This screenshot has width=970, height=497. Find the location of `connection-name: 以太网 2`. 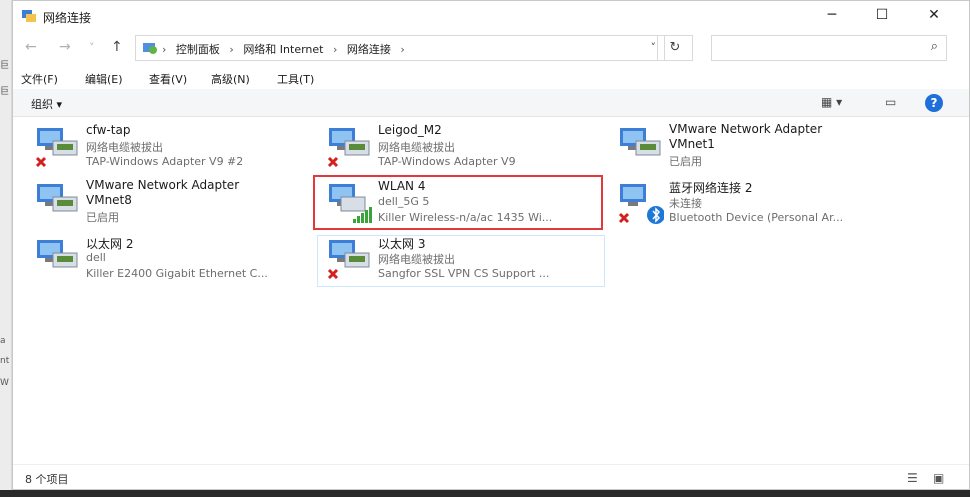

connection-name: 以太网 2 is located at coordinates (110, 244).